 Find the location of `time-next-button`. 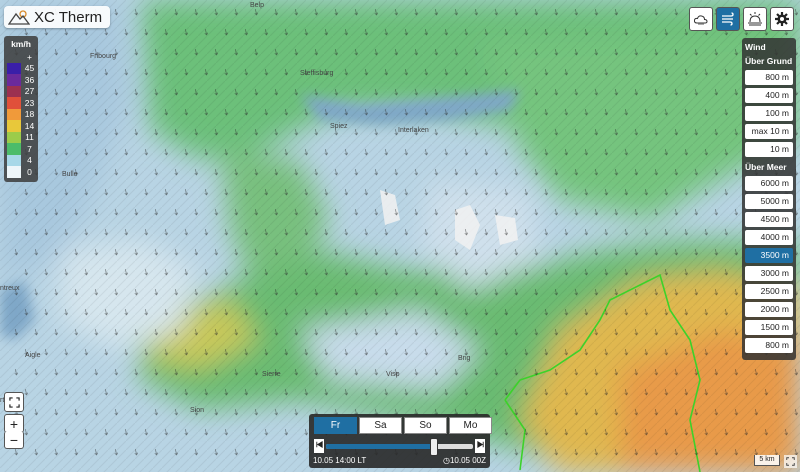

time-next-button is located at coordinates (480, 446).